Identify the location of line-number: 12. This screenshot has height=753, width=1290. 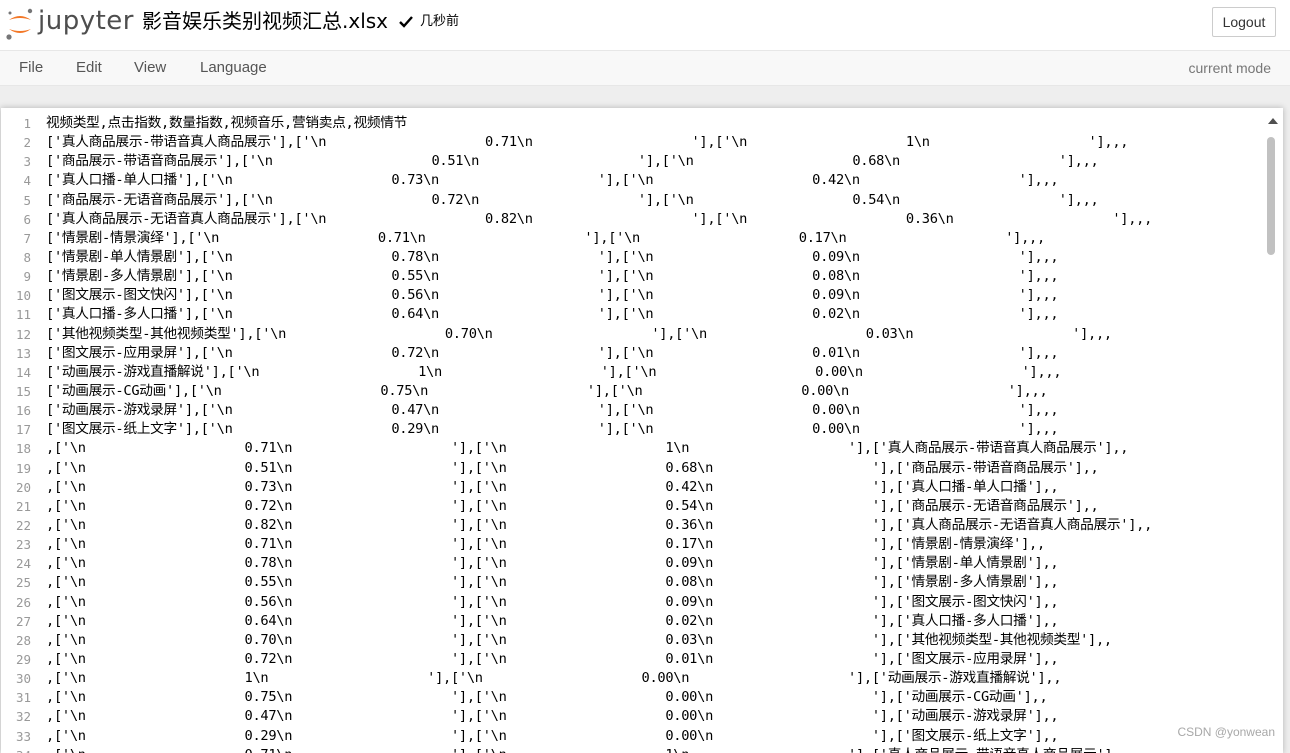
(23, 334).